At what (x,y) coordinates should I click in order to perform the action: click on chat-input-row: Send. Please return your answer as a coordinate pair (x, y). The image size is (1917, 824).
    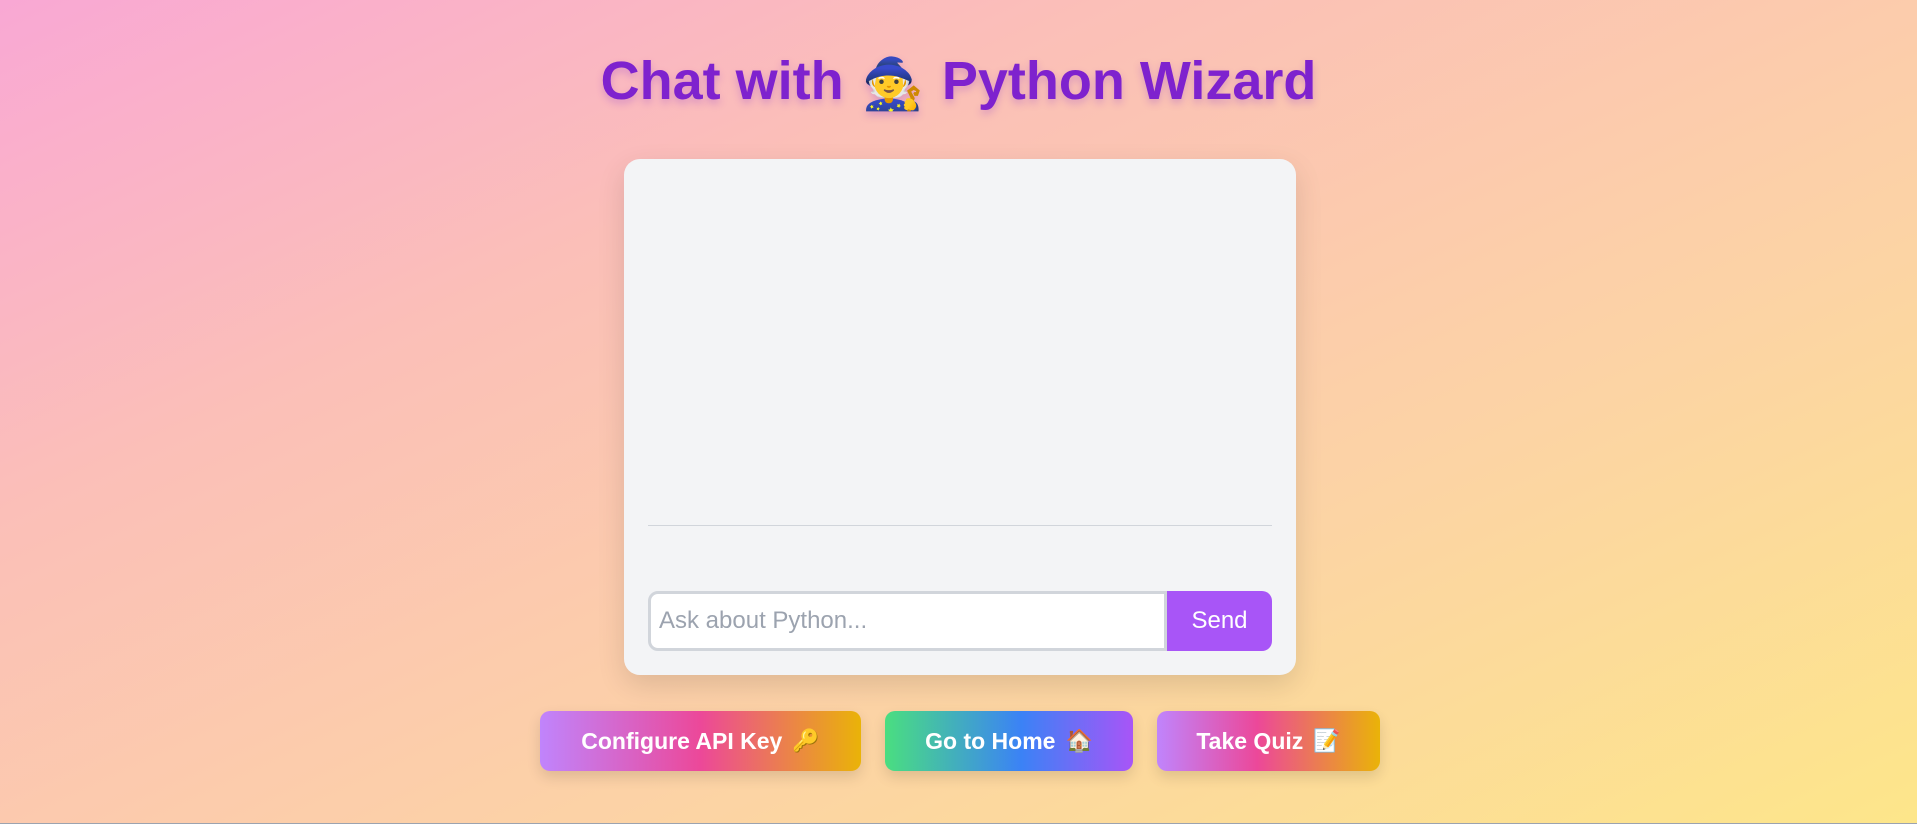
    Looking at the image, I should click on (960, 621).